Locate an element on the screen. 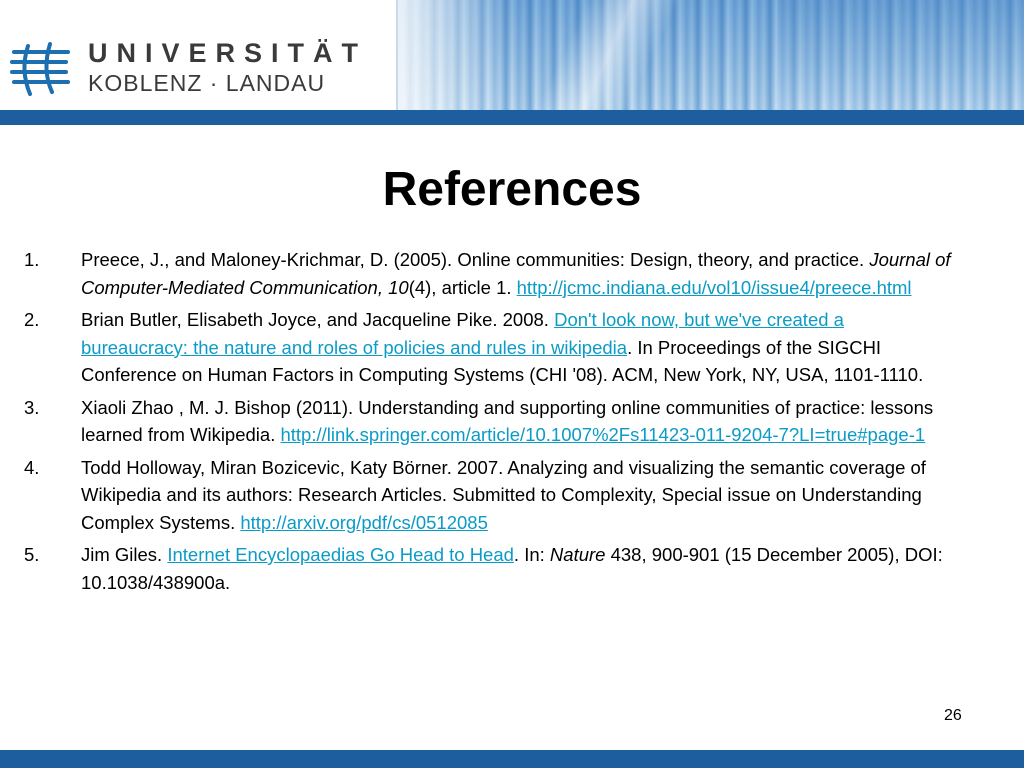  reference-text: (4), article 1. is located at coordinates (462, 287).